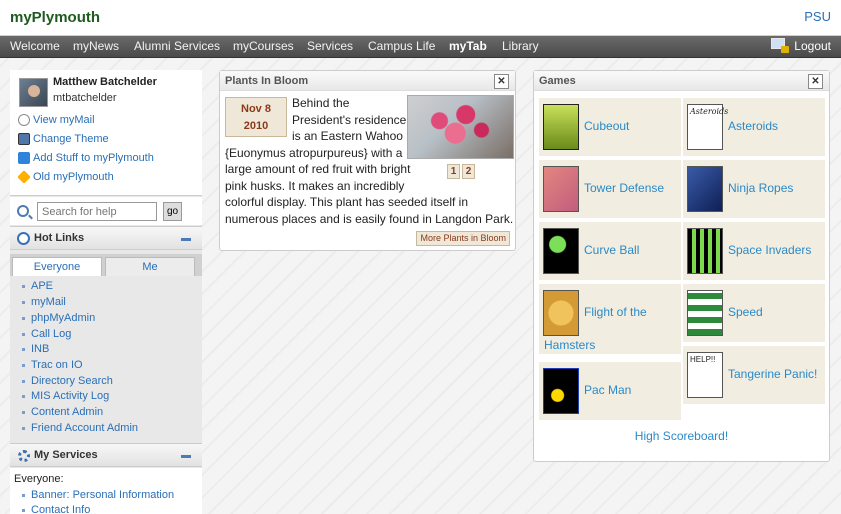 This screenshot has height=514, width=841. What do you see at coordinates (23, 211) in the screenshot?
I see `search-icon` at bounding box center [23, 211].